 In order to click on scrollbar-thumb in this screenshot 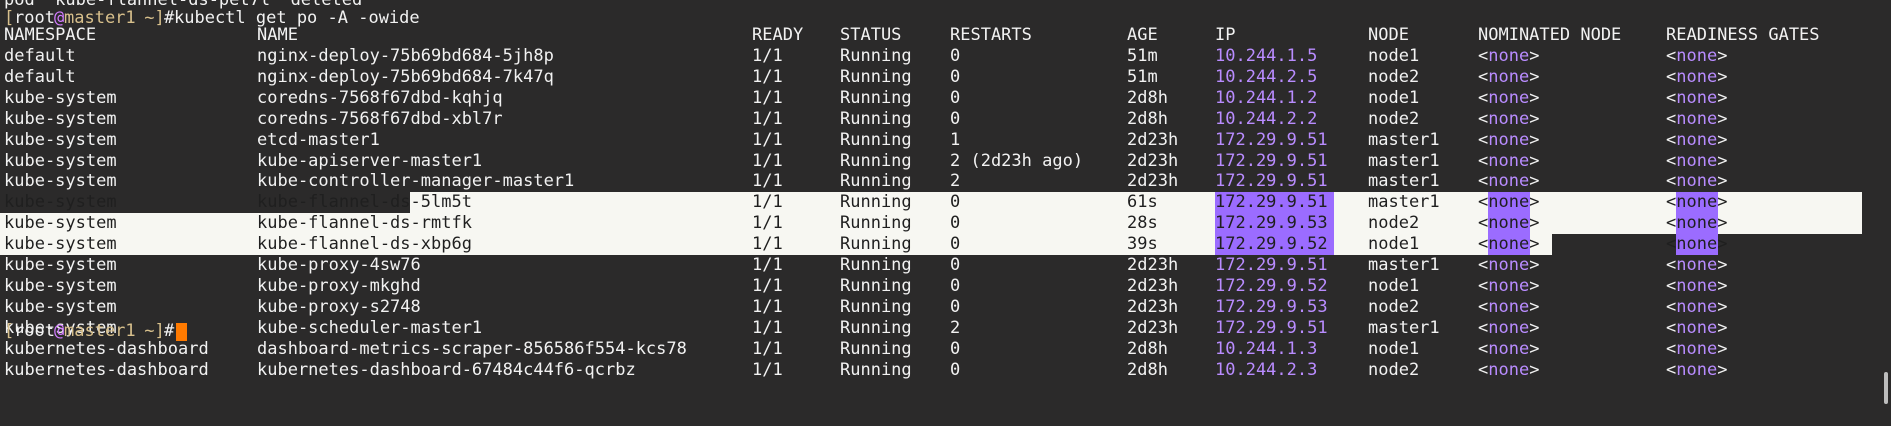, I will do `click(1886, 388)`.